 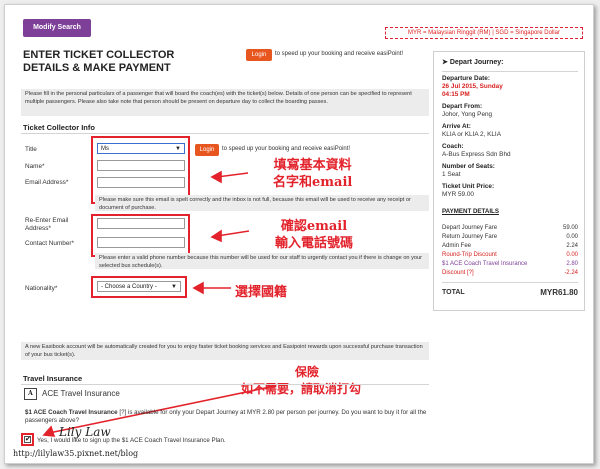 What do you see at coordinates (476, 62) in the screenshot?
I see `journey-title-text: Depart Journey:` at bounding box center [476, 62].